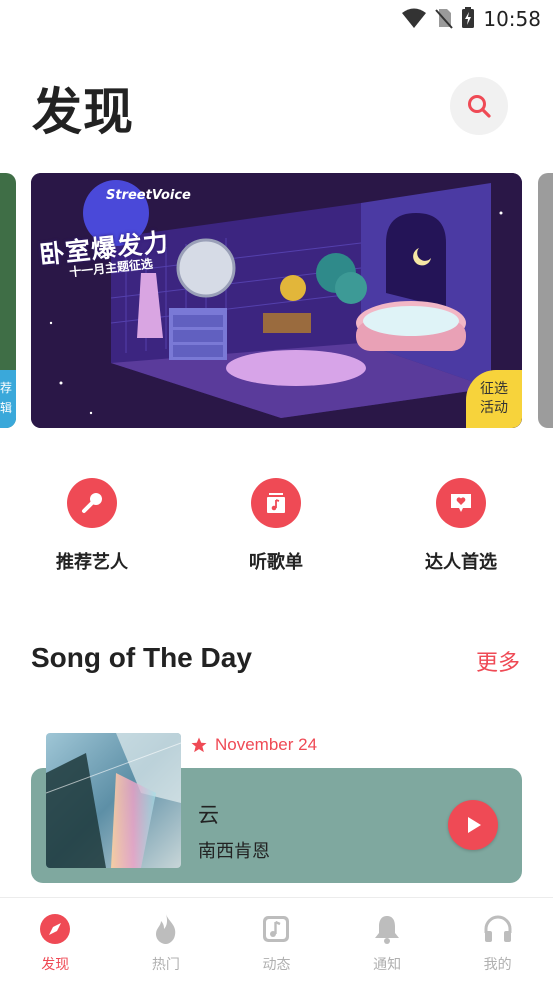 The height and width of the screenshot is (984, 553). I want to click on flame-icon, so click(165, 929).